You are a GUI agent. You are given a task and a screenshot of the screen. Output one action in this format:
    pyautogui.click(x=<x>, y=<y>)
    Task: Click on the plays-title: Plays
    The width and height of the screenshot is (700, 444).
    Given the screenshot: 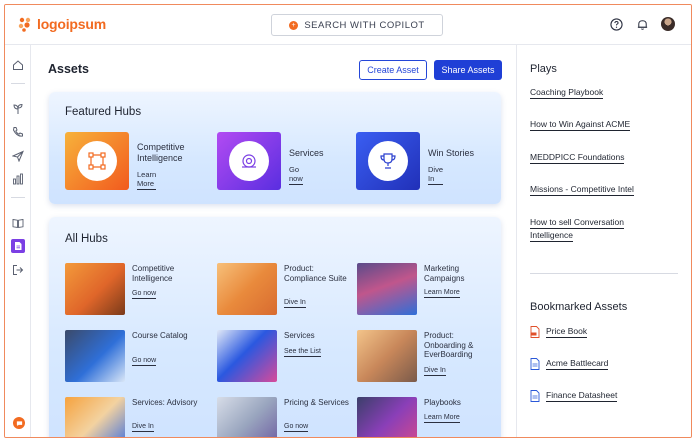 What is the action you would take?
    pyautogui.click(x=543, y=69)
    